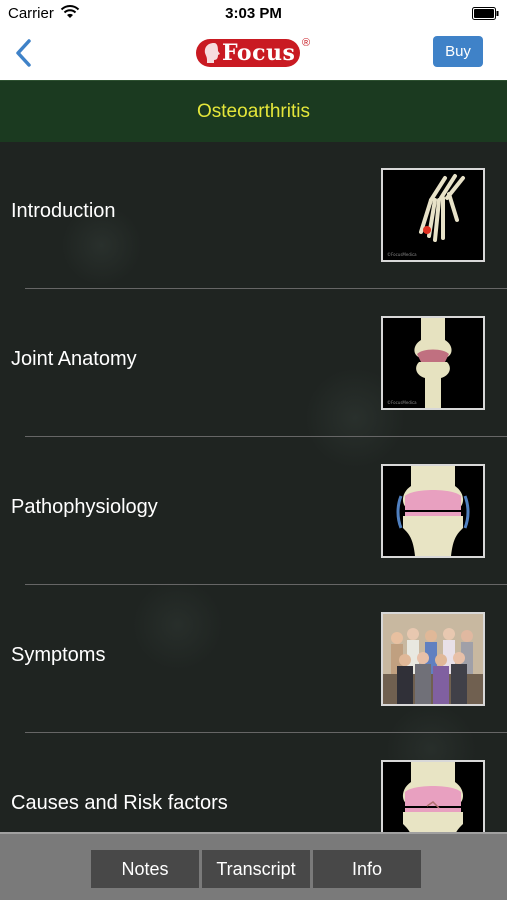  I want to click on topic-label: Causes and Risk factors, so click(119, 803).